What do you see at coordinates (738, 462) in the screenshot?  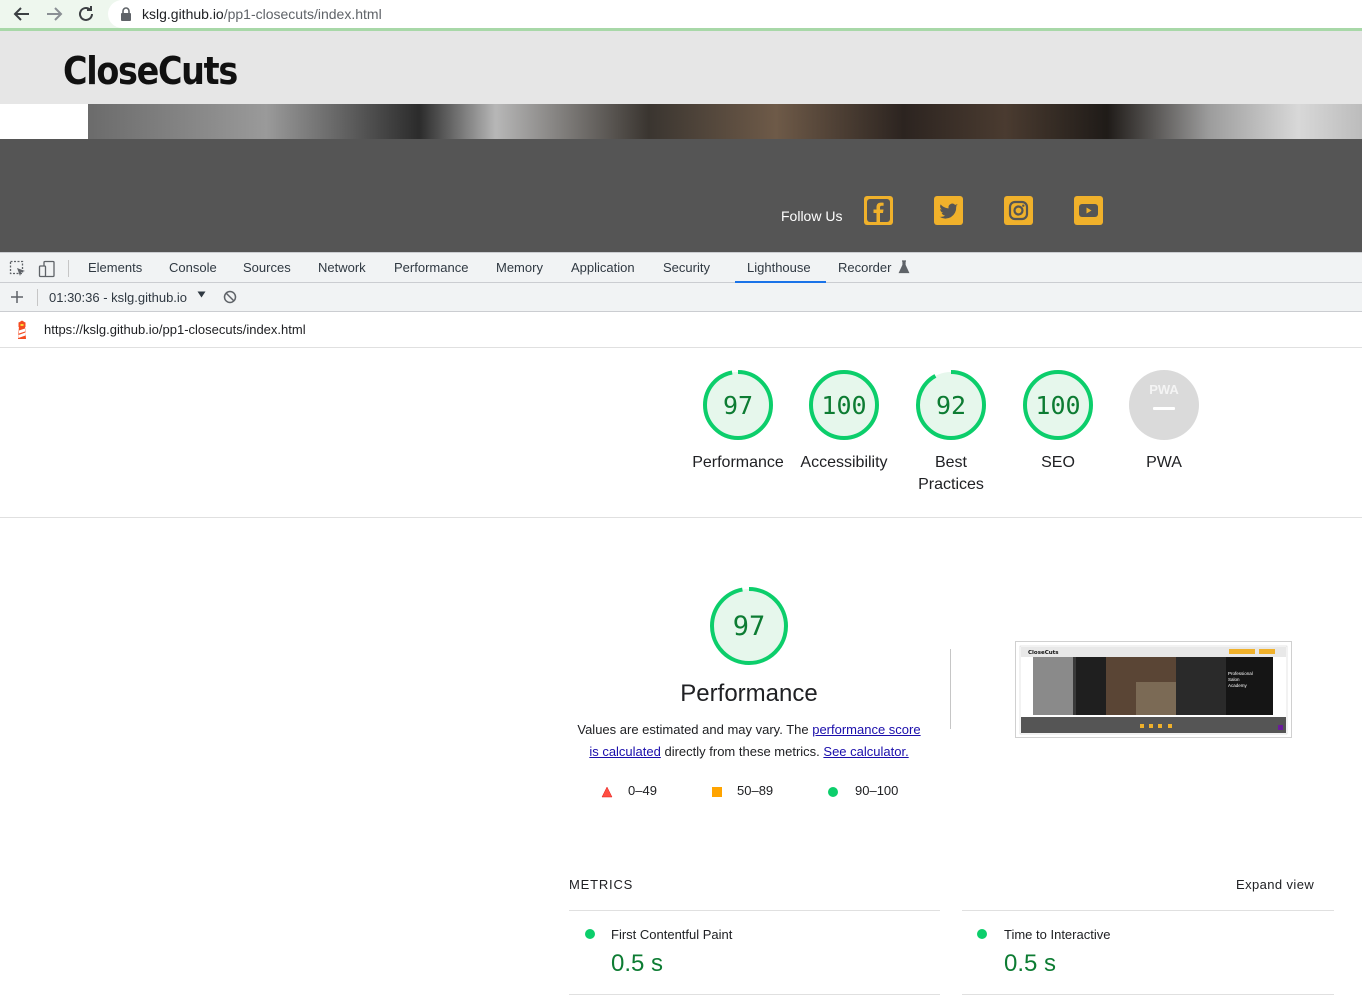 I see `gauge-performance-label: Performance` at bounding box center [738, 462].